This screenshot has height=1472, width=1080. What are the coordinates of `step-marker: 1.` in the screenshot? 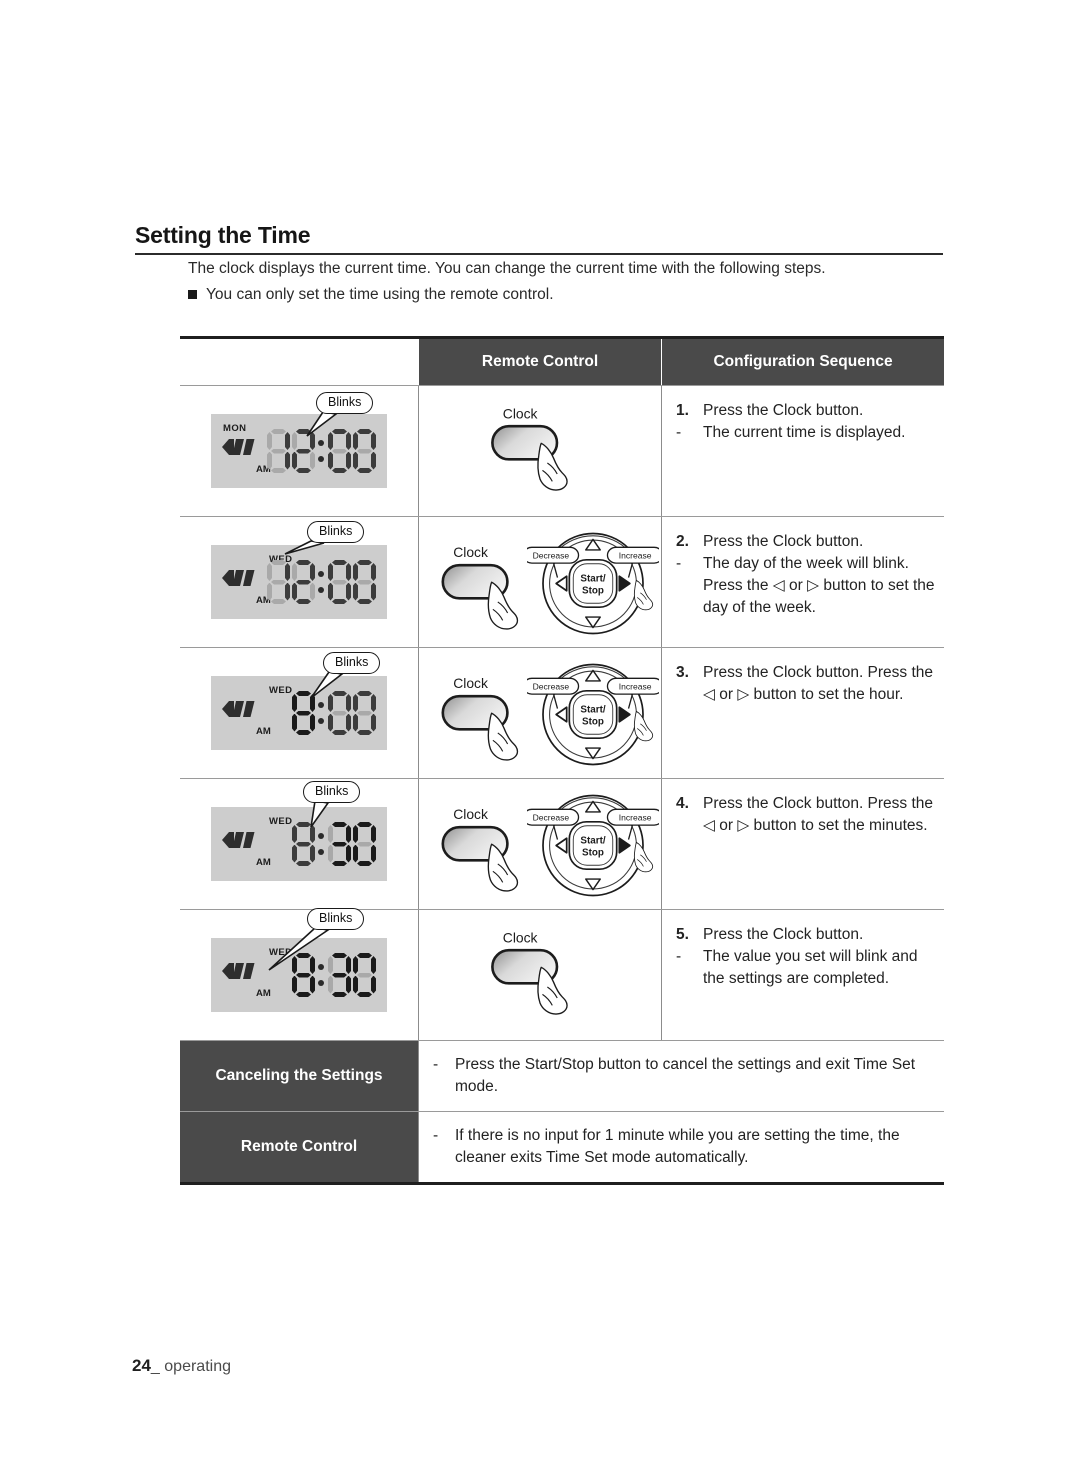 It's located at (682, 410).